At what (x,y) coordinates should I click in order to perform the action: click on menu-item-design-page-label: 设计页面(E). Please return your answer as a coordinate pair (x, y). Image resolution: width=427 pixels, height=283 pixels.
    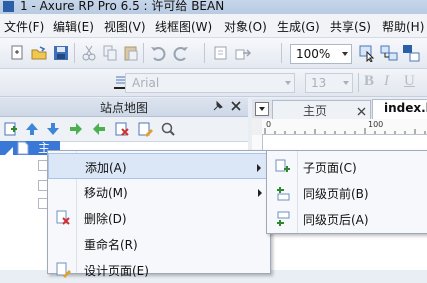
    Looking at the image, I should click on (116, 271).